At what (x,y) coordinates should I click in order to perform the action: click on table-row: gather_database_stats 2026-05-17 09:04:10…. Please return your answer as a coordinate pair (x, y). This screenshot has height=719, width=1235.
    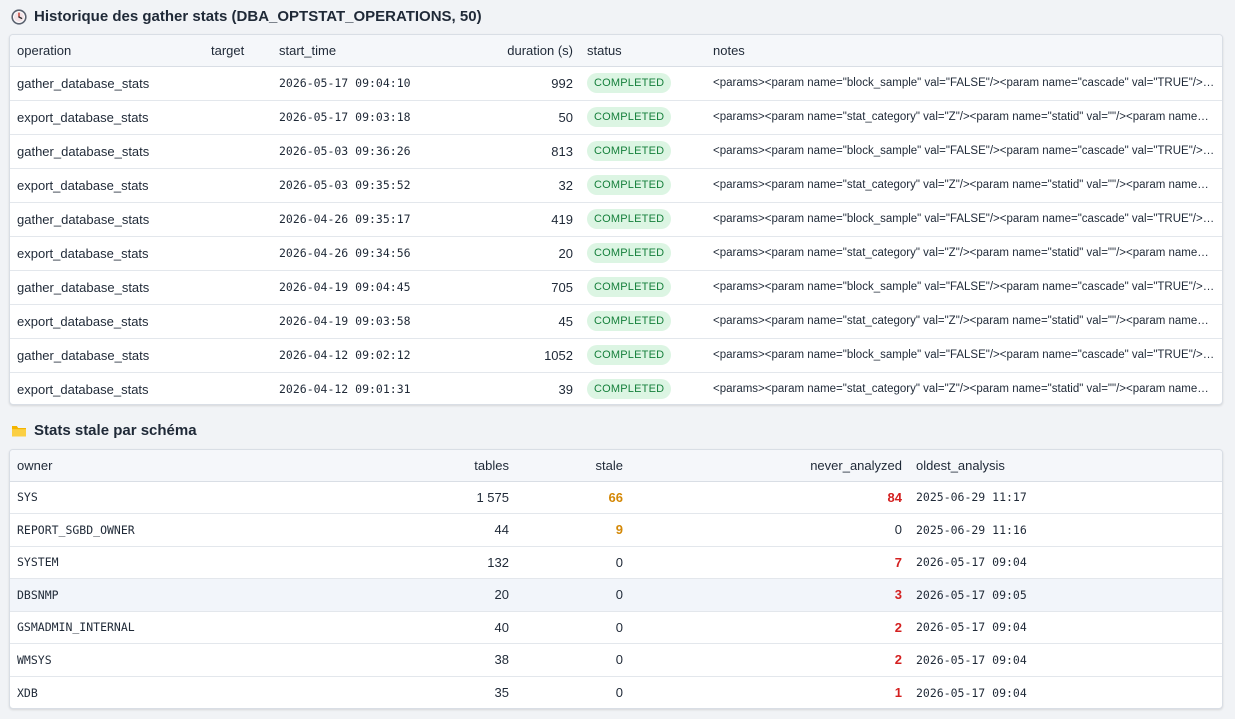
    Looking at the image, I should click on (616, 83).